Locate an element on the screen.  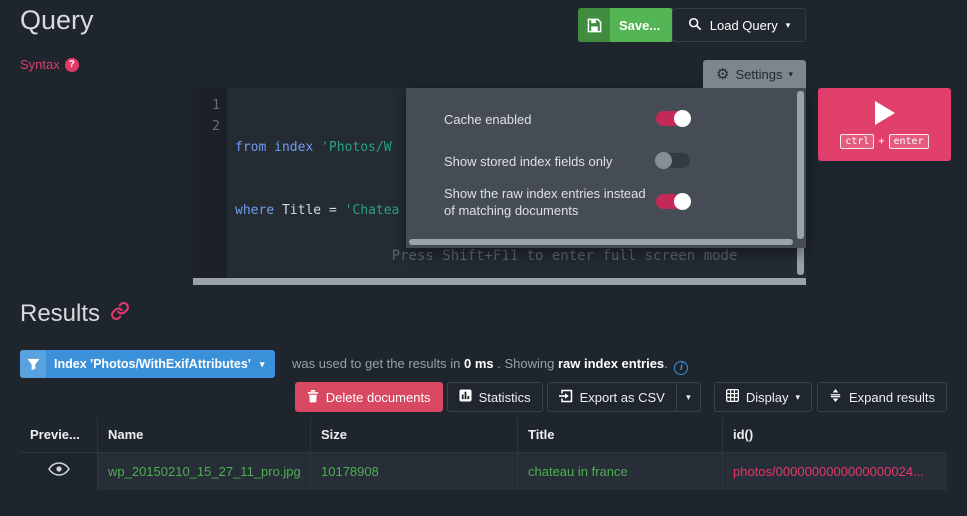
editor-gutter: 1 2 is located at coordinates (210, 186).